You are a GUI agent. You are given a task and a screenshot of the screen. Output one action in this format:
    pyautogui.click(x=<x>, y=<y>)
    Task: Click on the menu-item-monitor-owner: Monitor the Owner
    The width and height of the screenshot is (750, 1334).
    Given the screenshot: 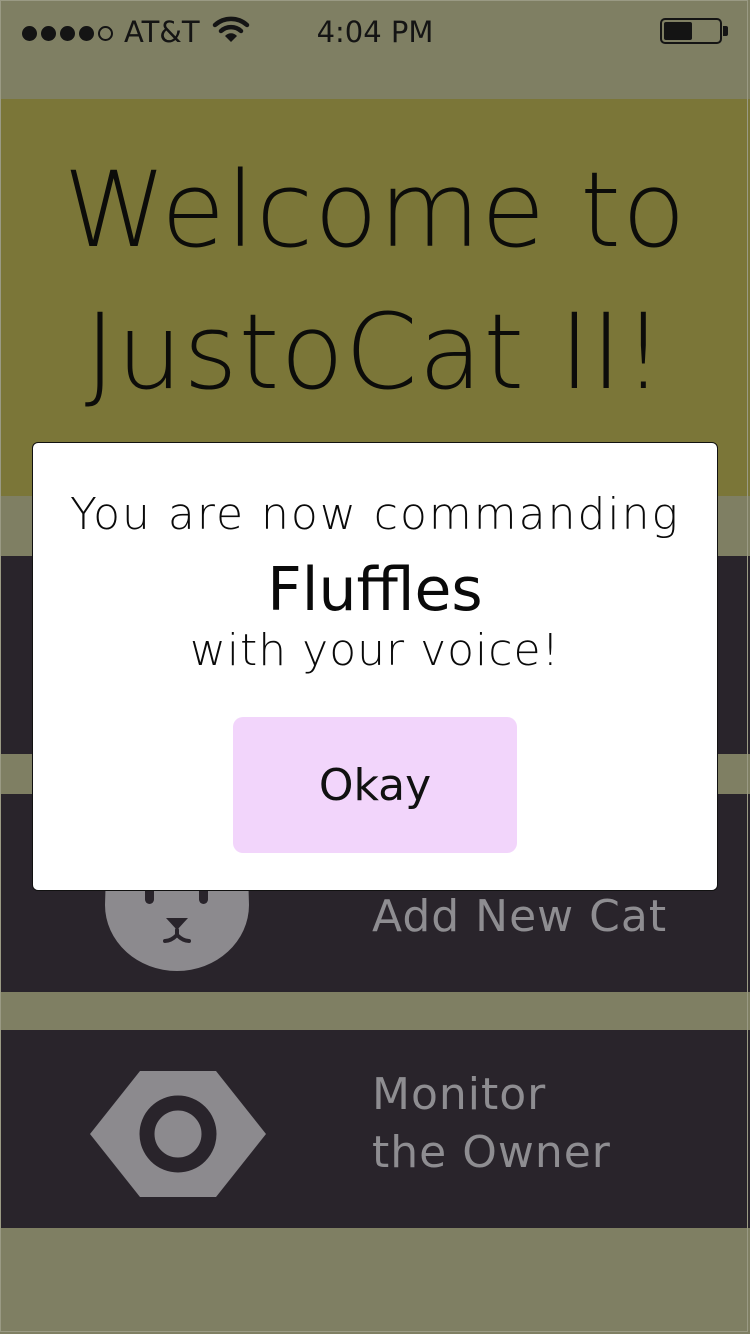 What is the action you would take?
    pyautogui.click(x=375, y=1129)
    